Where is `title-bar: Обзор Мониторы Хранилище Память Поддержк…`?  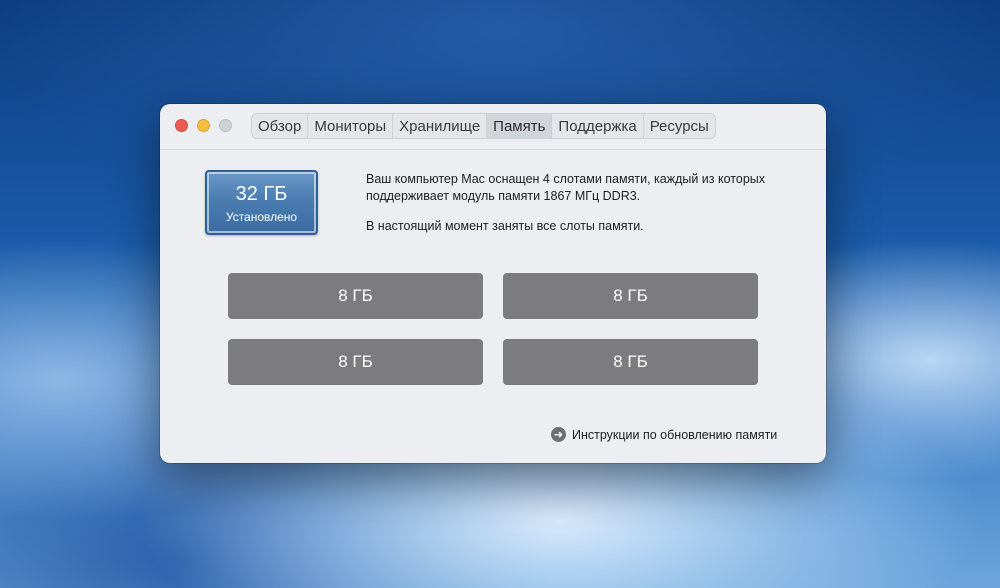 title-bar: Обзор Мониторы Хранилище Память Поддержк… is located at coordinates (493, 127).